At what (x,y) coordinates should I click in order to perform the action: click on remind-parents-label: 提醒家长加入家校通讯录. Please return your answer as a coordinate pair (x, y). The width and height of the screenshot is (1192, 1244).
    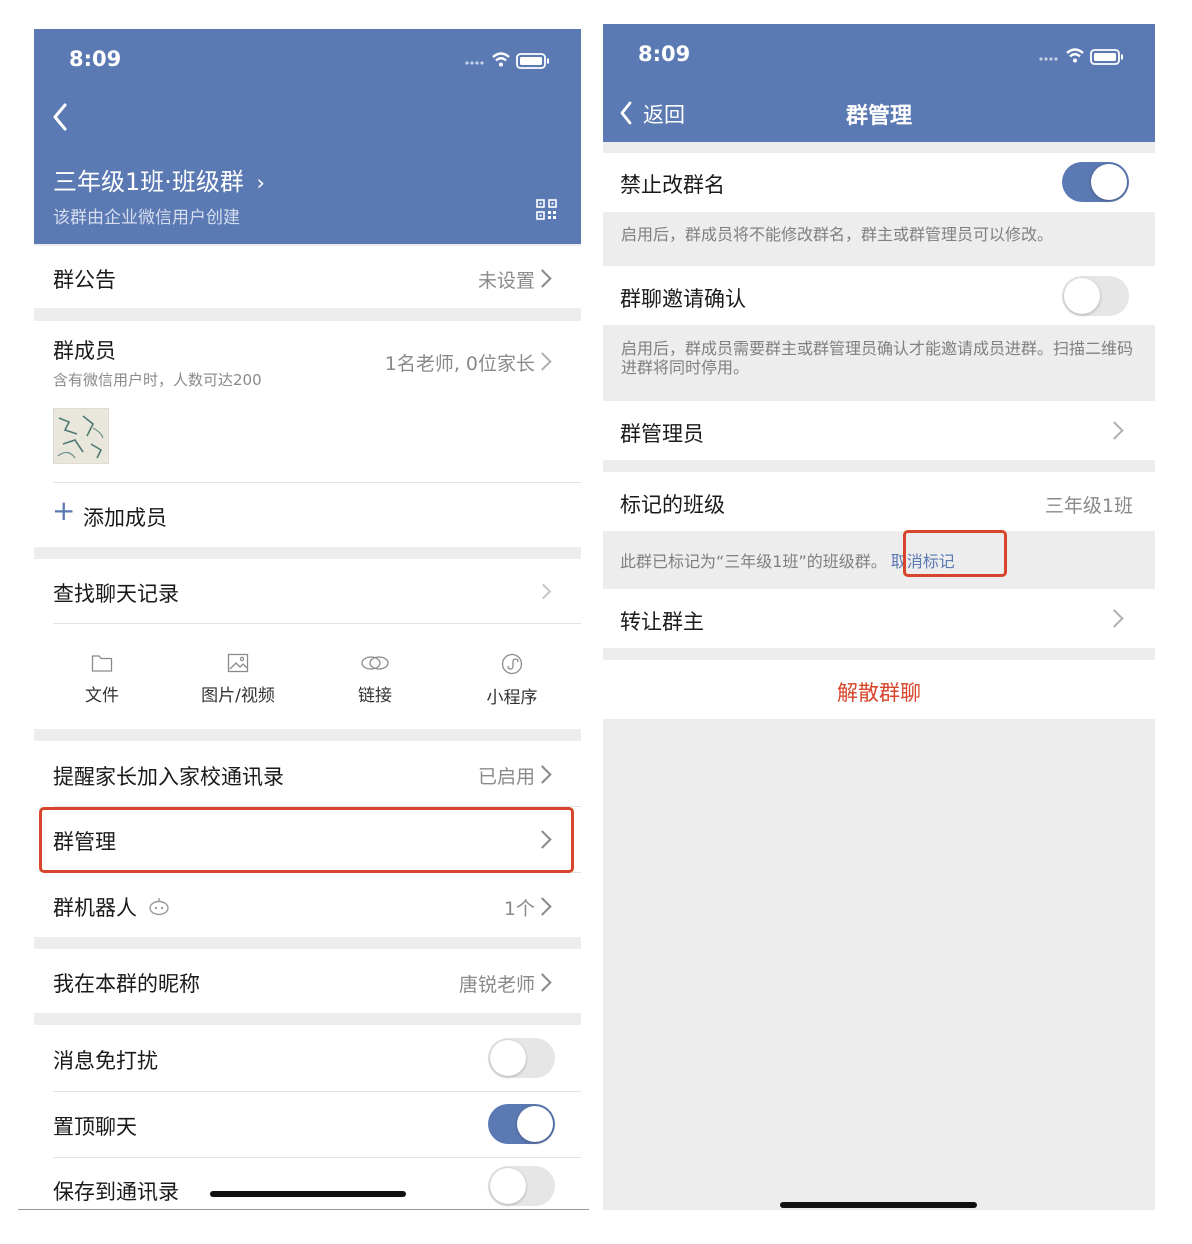
    Looking at the image, I should click on (168, 777).